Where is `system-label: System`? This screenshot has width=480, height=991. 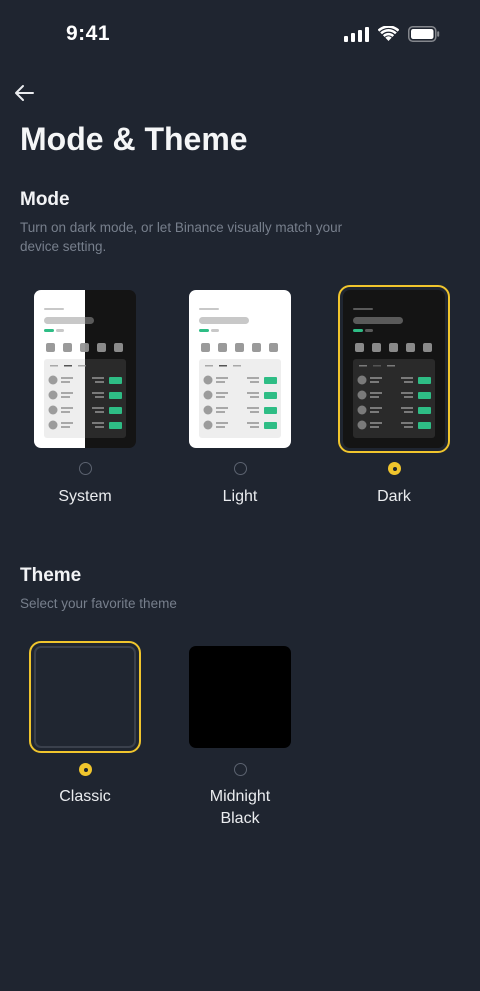 system-label: System is located at coordinates (85, 496).